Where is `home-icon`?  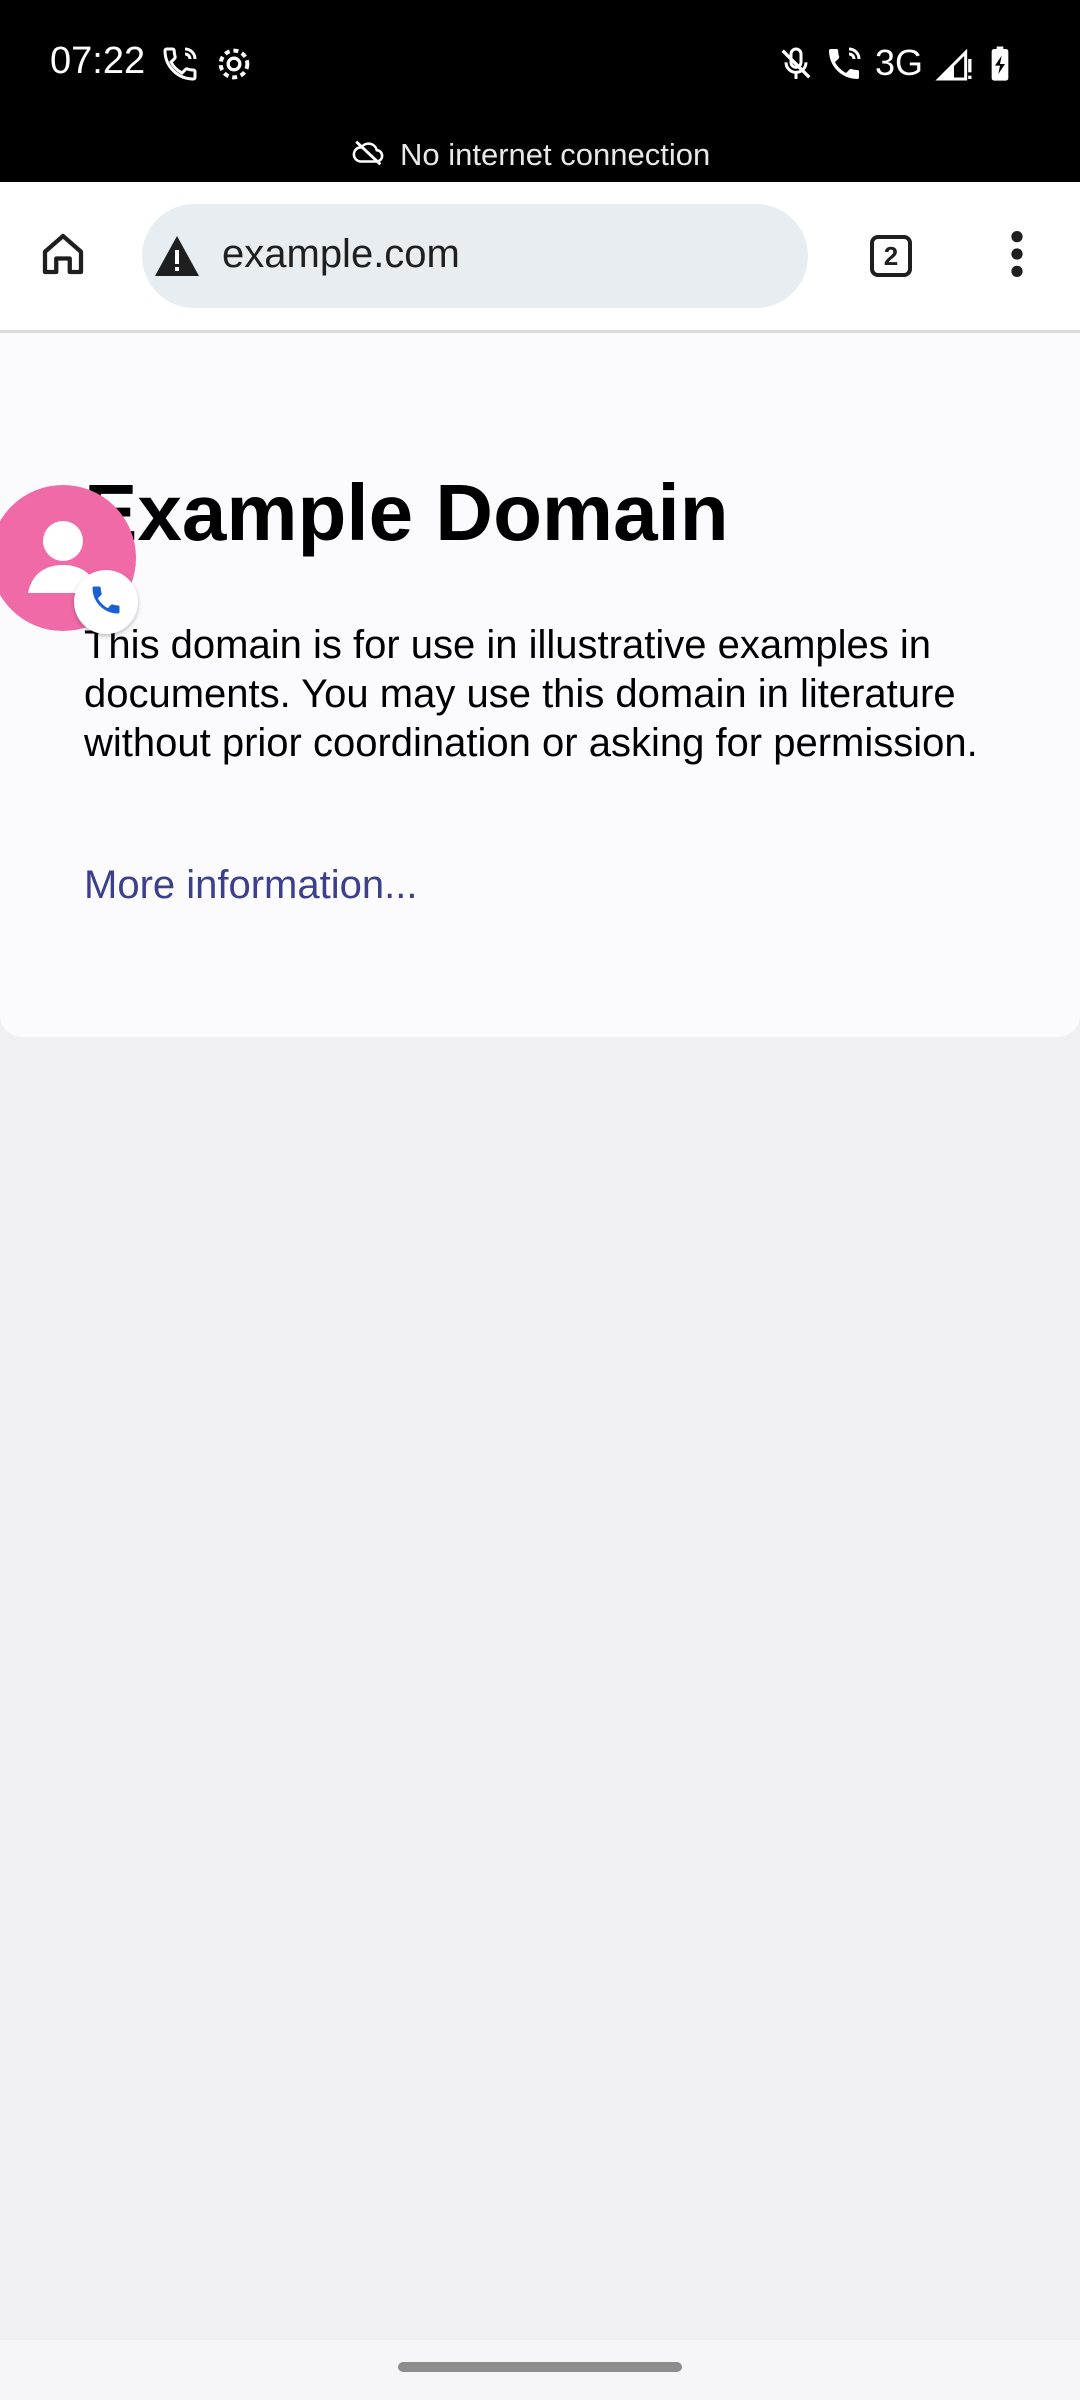 home-icon is located at coordinates (63, 256).